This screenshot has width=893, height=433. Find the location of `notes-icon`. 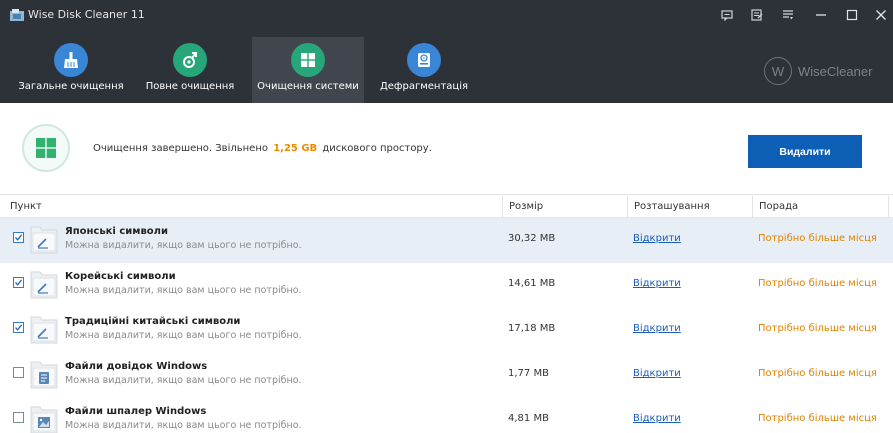

notes-icon is located at coordinates (757, 15).